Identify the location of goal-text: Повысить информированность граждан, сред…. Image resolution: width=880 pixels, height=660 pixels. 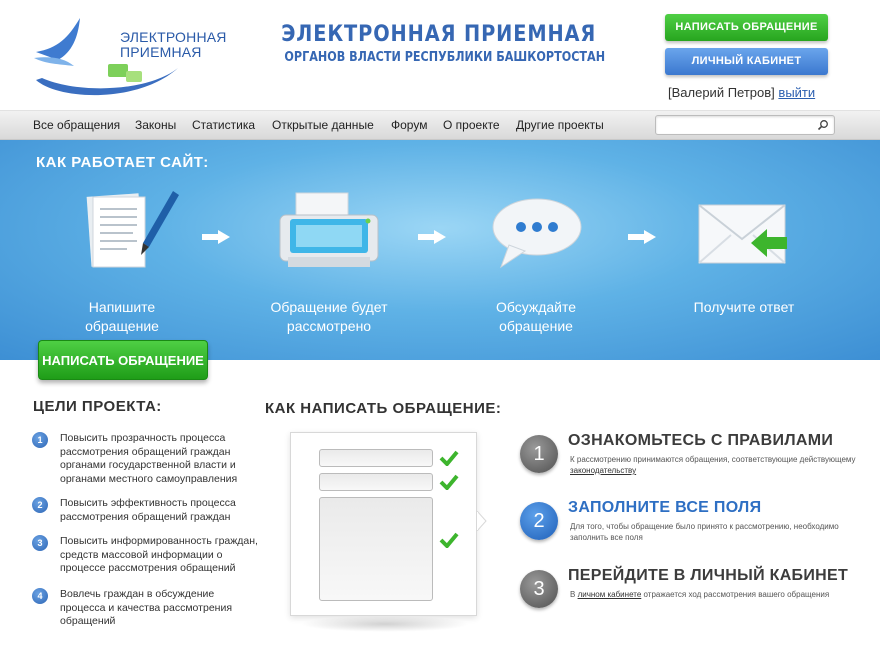
(159, 554).